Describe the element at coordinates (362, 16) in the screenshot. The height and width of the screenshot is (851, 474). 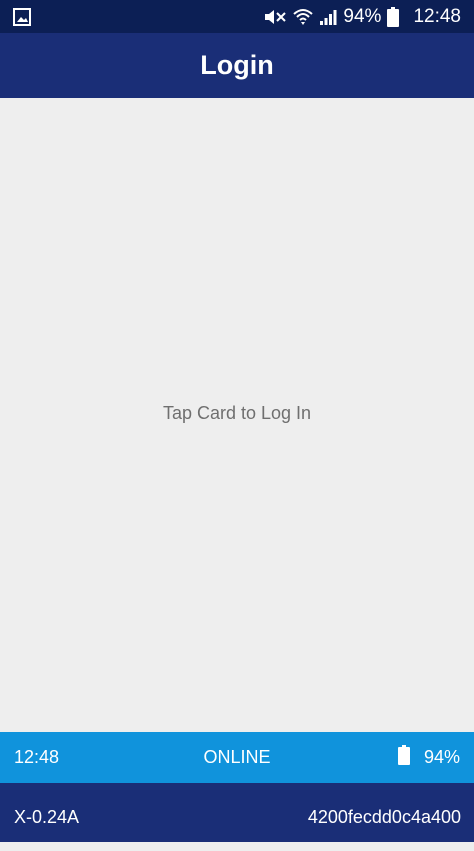
I see `status-battery-percent: 94%` at that location.